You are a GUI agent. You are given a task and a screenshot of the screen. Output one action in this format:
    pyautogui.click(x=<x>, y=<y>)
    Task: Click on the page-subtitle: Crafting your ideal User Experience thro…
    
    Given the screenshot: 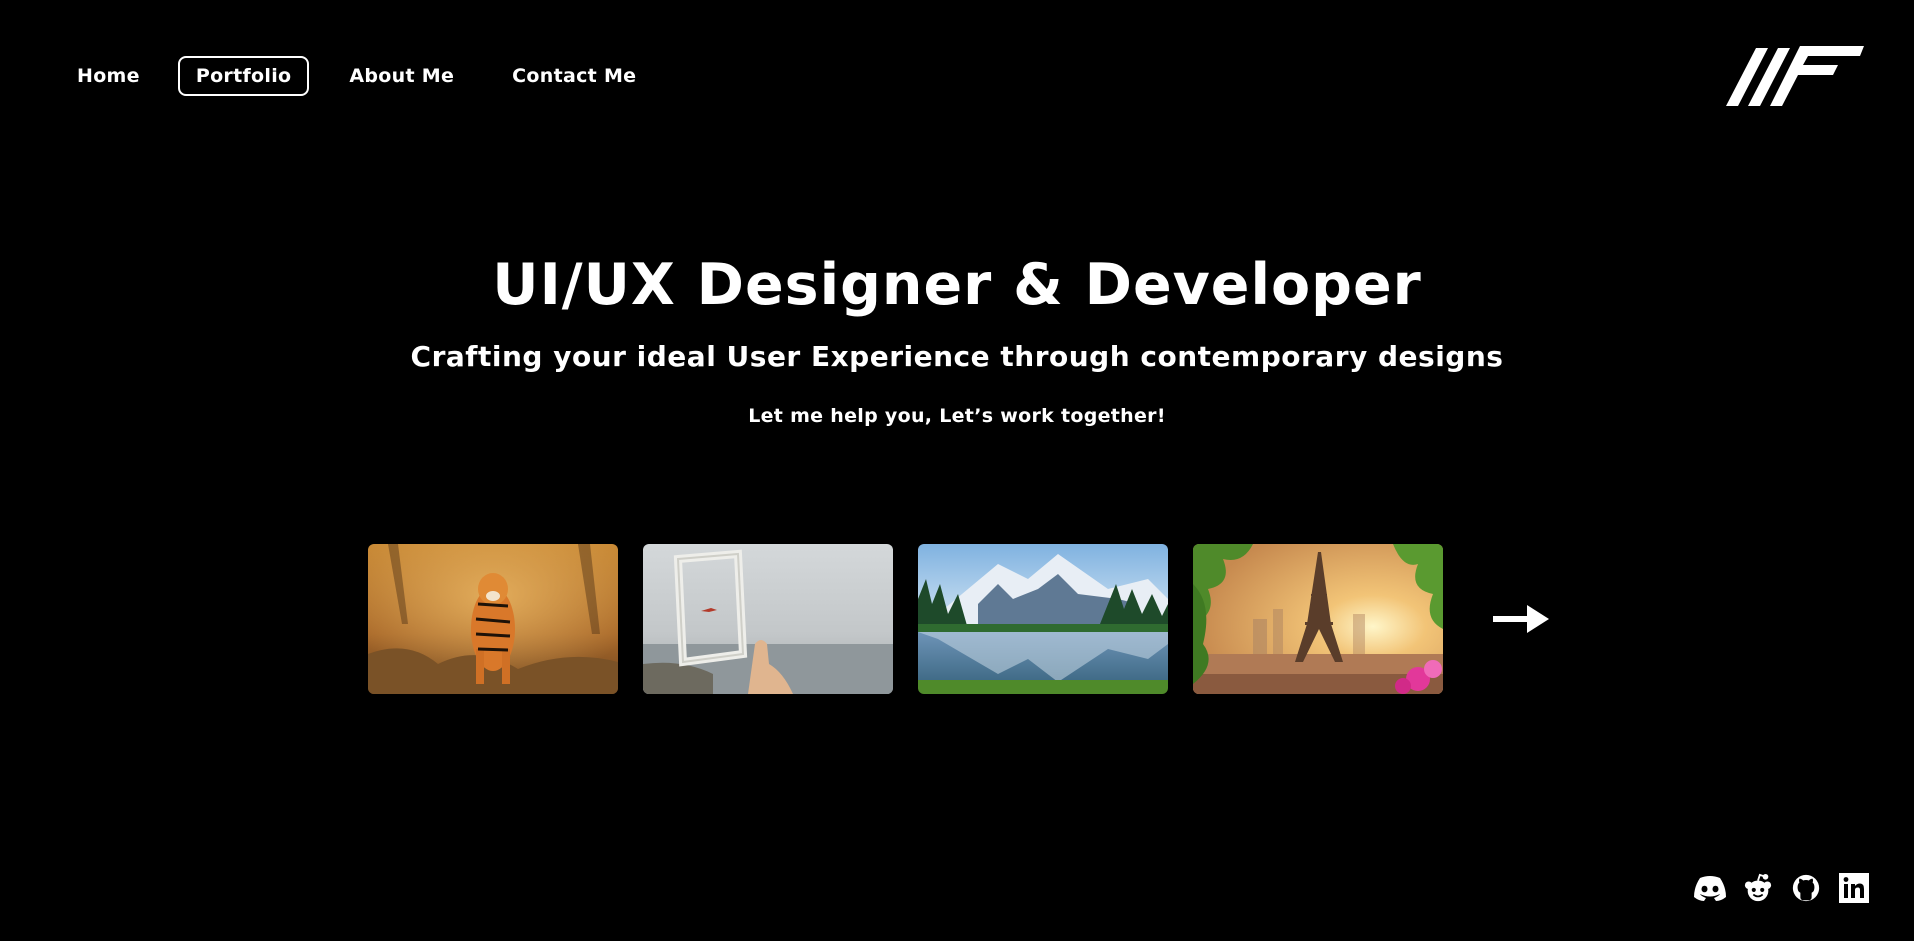 What is the action you would take?
    pyautogui.click(x=957, y=356)
    